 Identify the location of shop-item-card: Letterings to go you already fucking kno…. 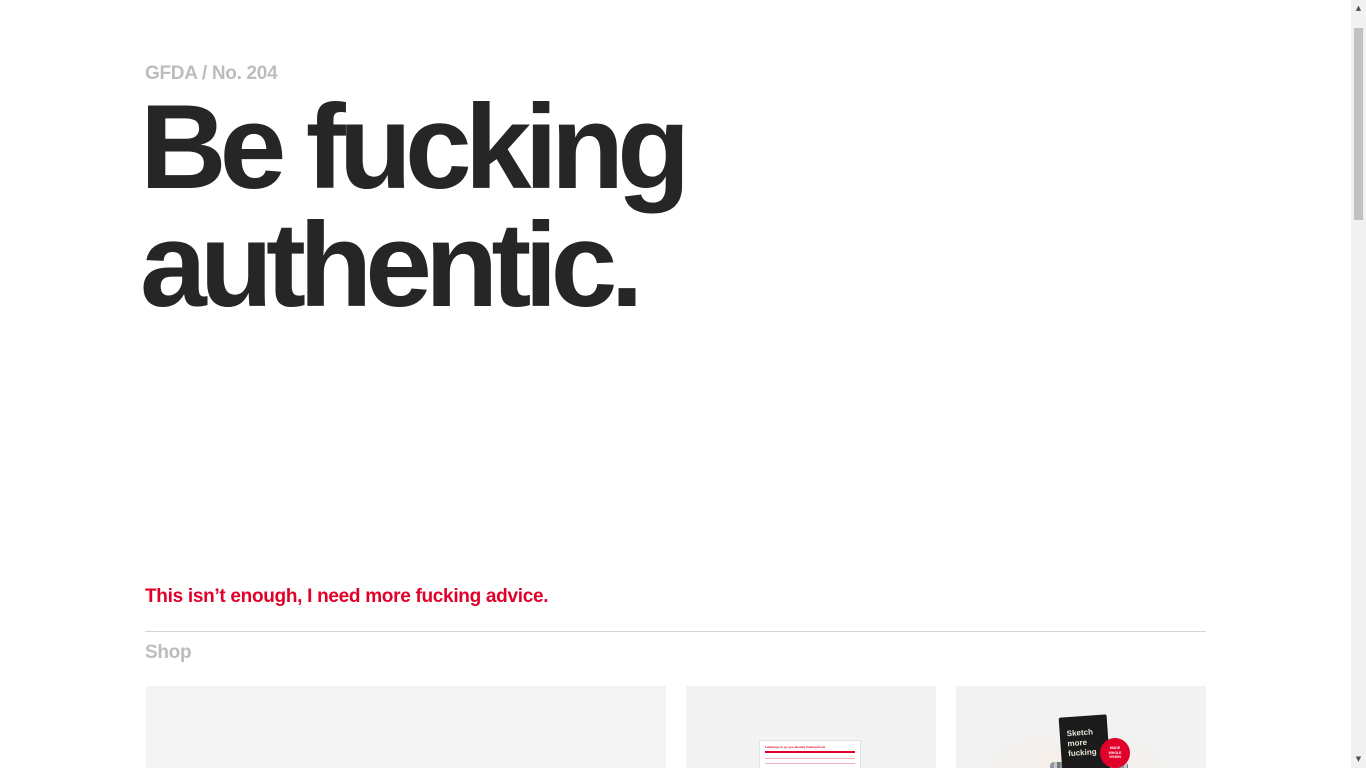
(811, 727).